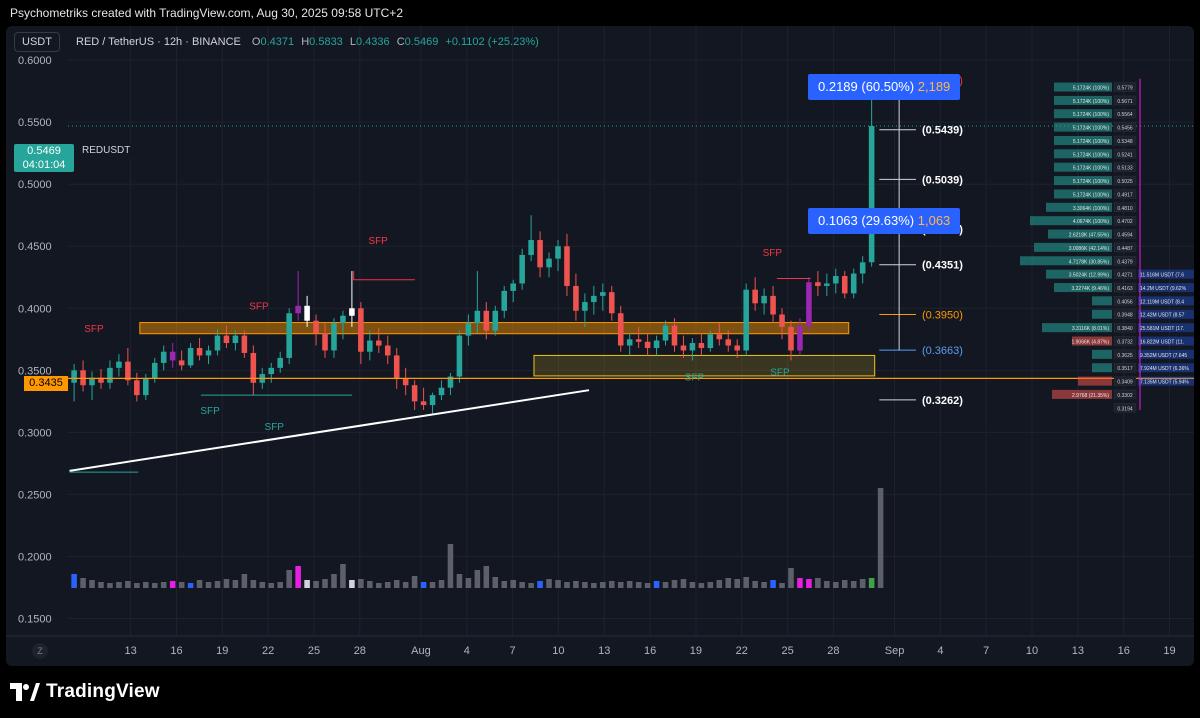 The image size is (1200, 718). What do you see at coordinates (934, 86) in the screenshot?
I see `measure-top-ticks: 2,189` at bounding box center [934, 86].